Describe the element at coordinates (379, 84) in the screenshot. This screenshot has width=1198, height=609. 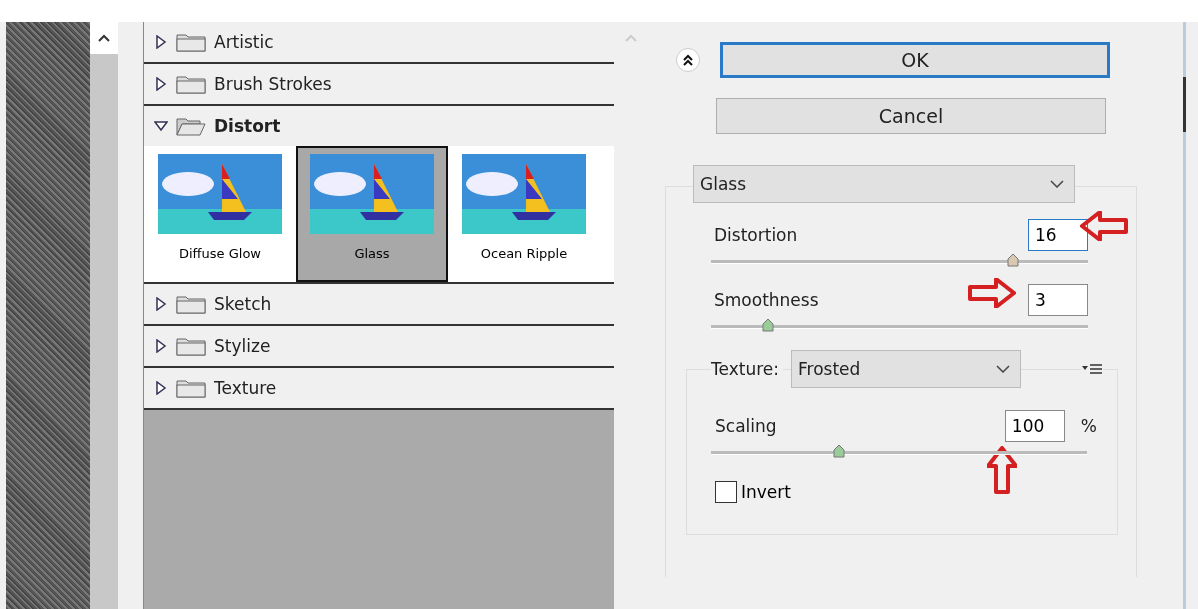
I see `category-header: Brush Strokes` at that location.